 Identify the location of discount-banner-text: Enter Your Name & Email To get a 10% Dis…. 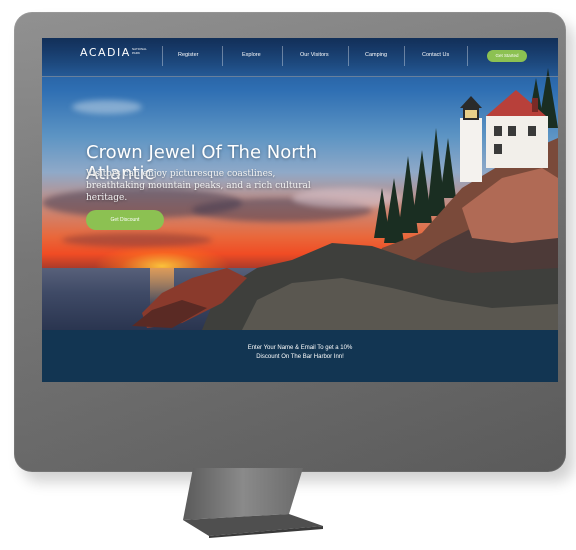
(300, 353).